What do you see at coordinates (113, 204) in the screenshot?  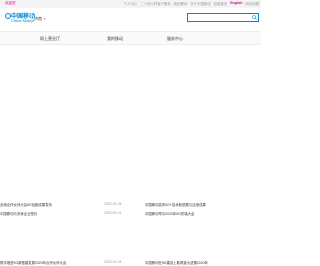 I see `news-date: 2020-09-28` at bounding box center [113, 204].